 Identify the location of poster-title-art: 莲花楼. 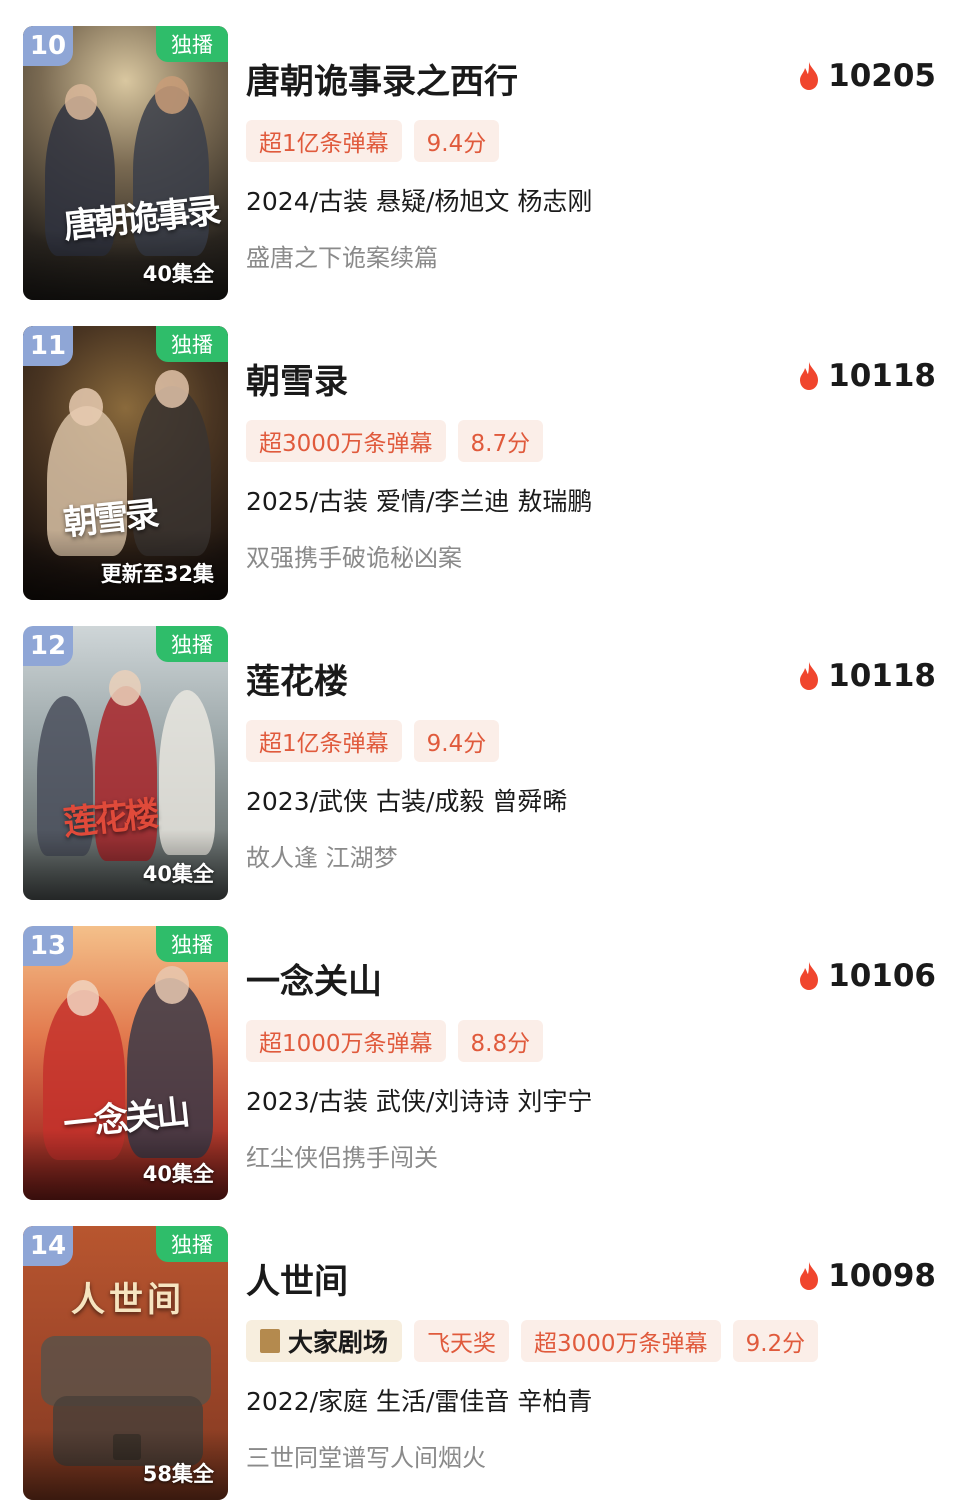
(110, 819).